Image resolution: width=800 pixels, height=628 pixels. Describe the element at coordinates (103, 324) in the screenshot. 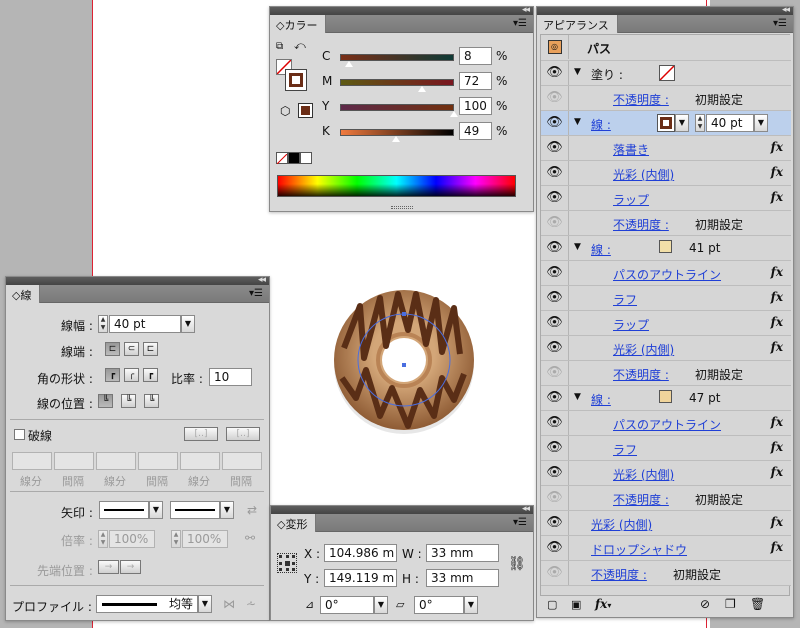

I see `weight-stepper: ▲ ▼` at that location.